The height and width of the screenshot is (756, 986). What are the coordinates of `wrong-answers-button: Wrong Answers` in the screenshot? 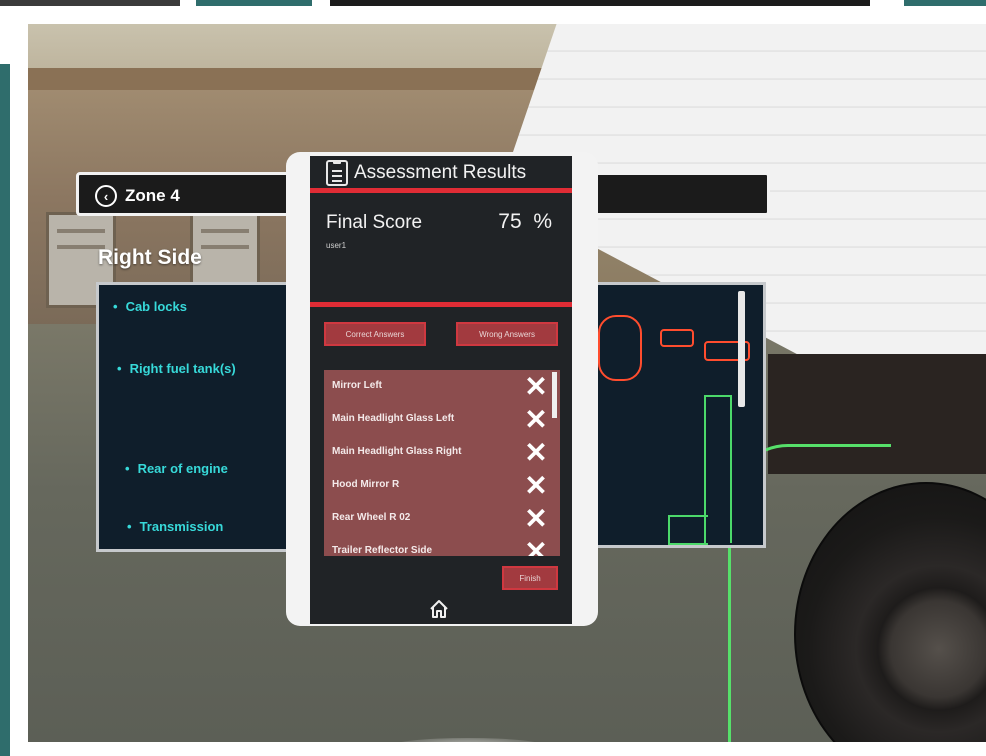 It's located at (507, 334).